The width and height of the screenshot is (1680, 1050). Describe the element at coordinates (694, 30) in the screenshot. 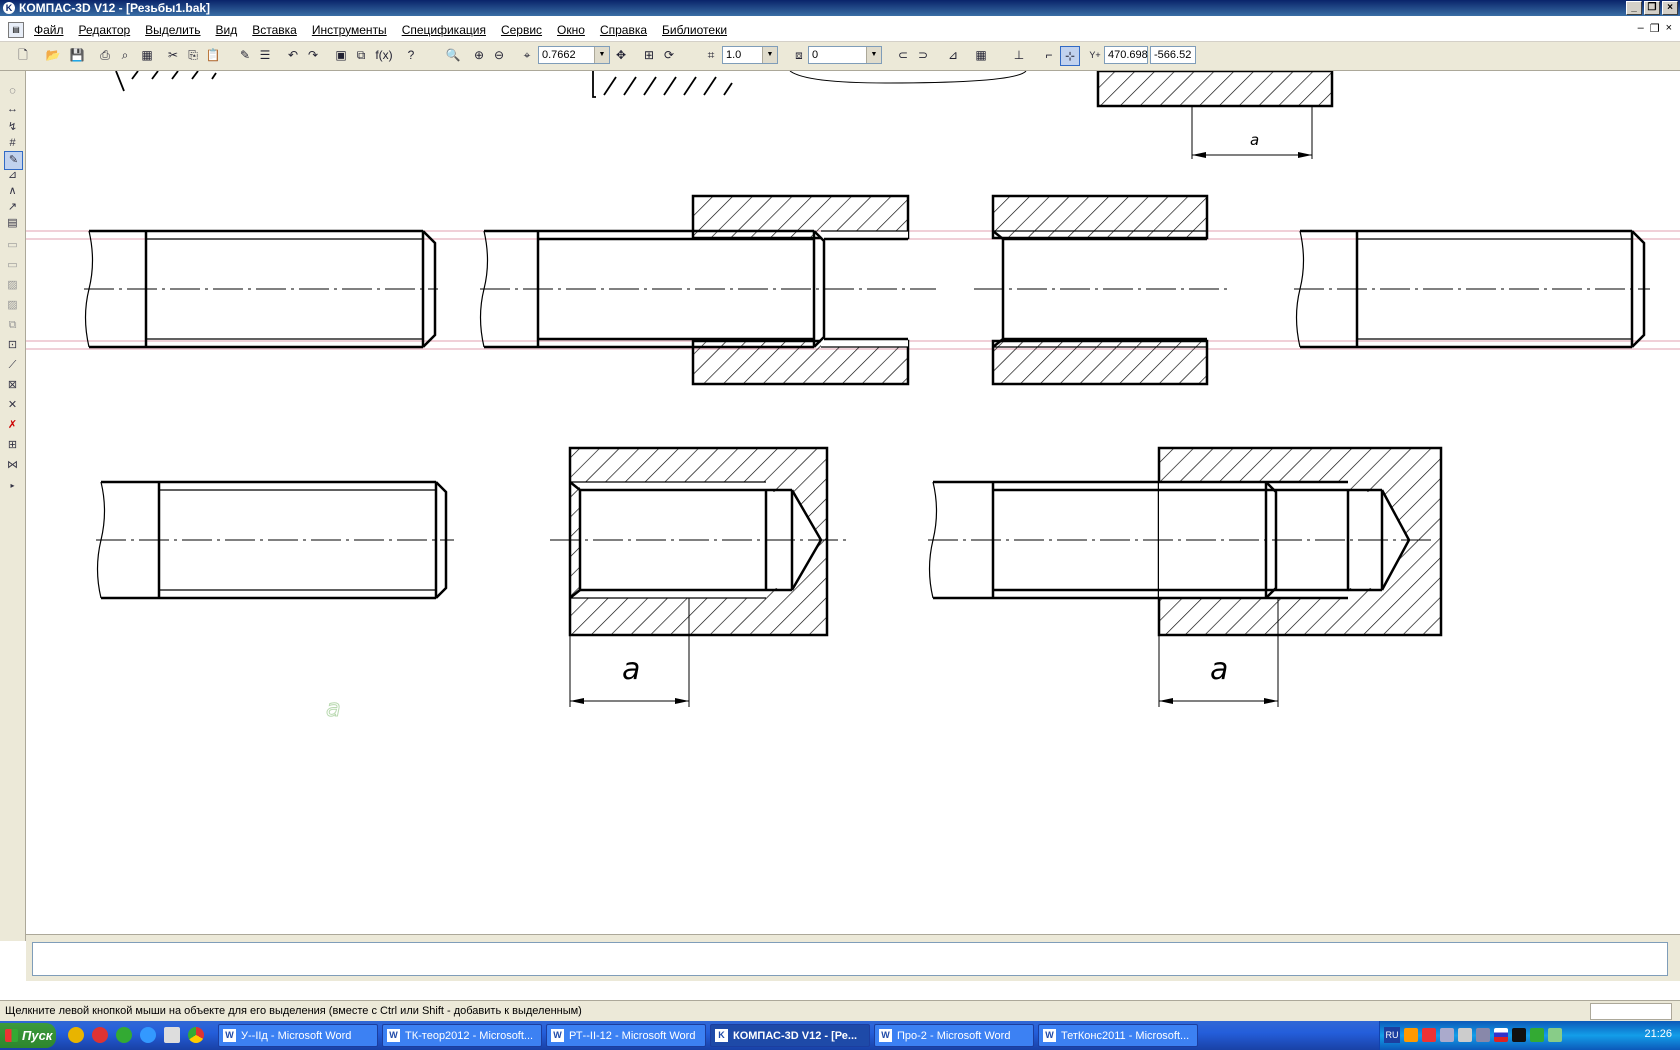

I see `menu-libraries: Библиотеки` at that location.